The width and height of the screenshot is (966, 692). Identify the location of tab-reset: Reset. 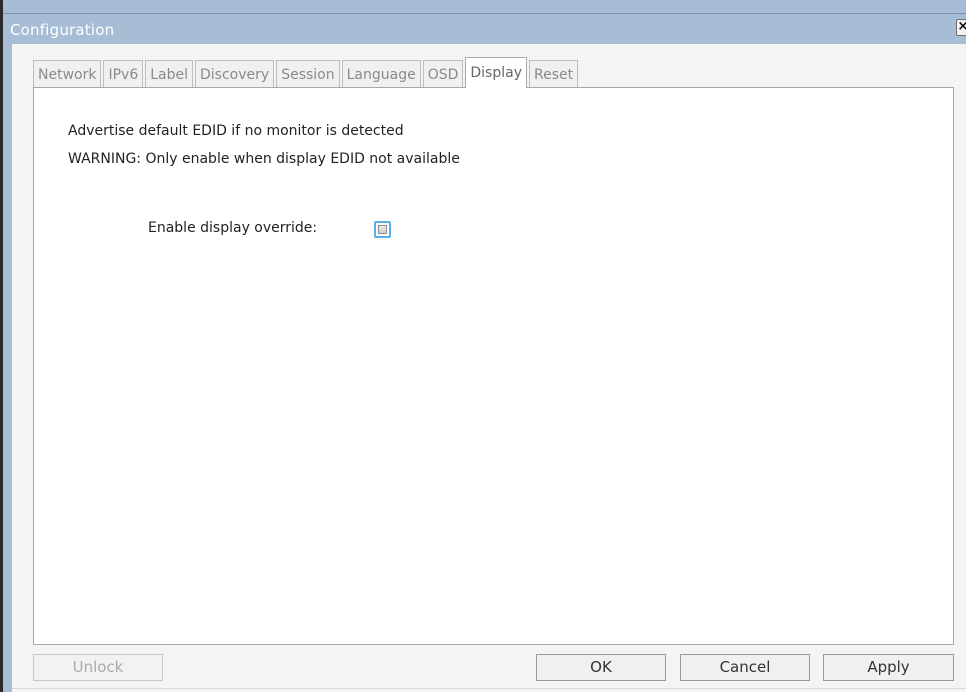
(554, 74).